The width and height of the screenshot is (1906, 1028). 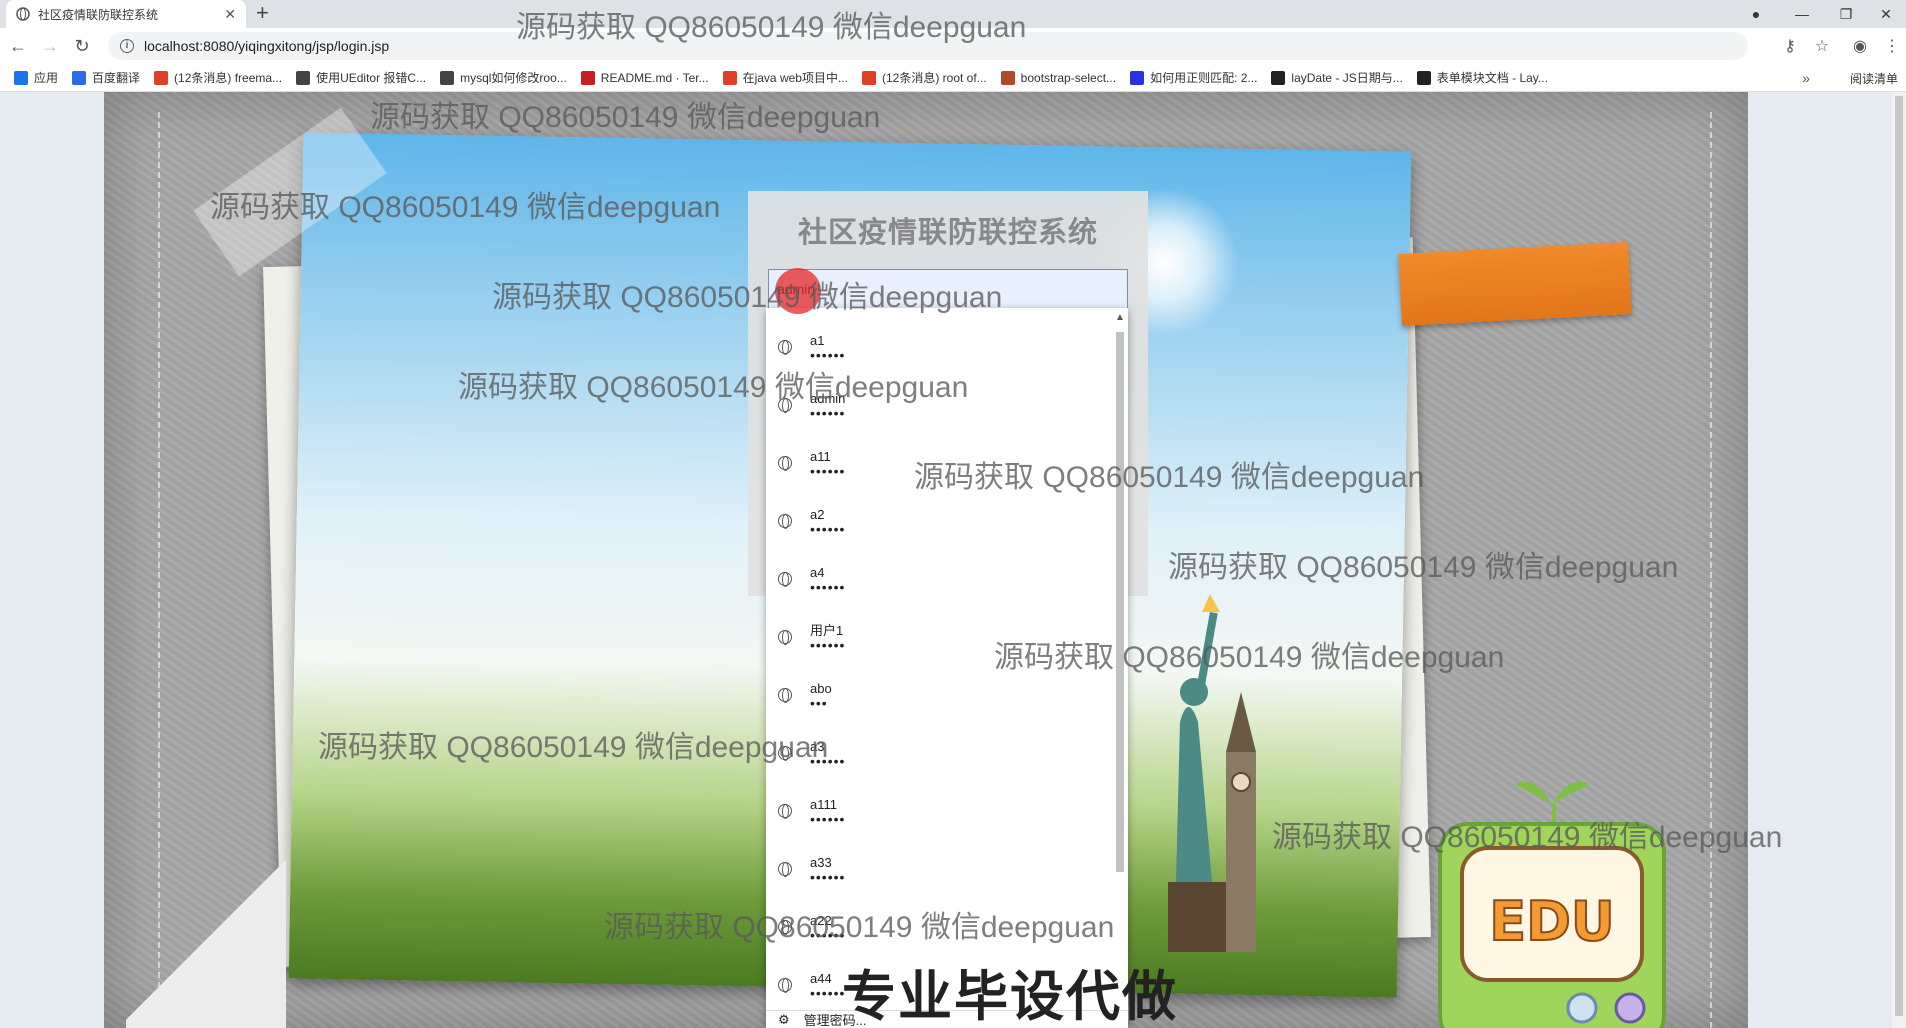 What do you see at coordinates (1756, 14) in the screenshot?
I see `profile-menu-icon: ●` at bounding box center [1756, 14].